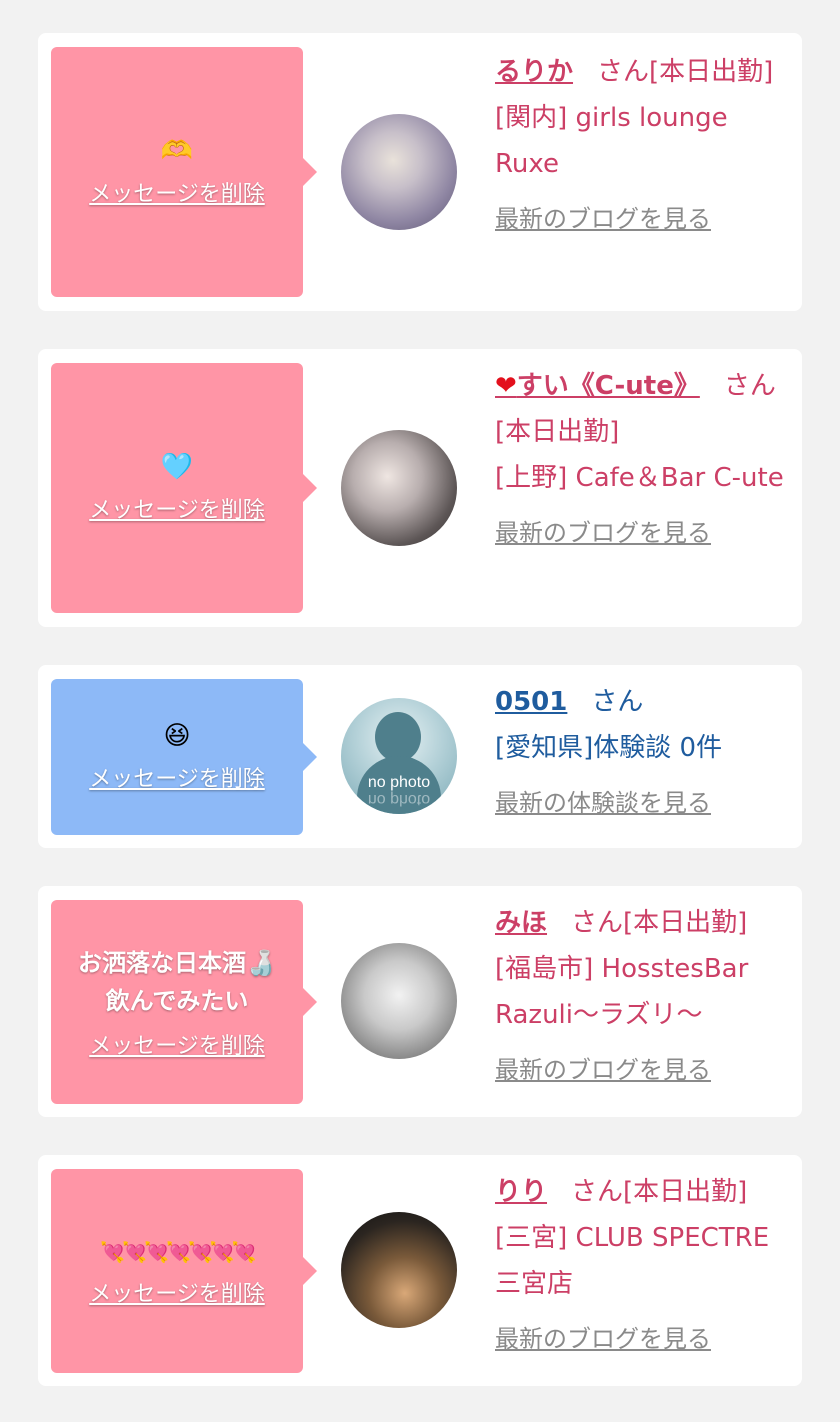 Image resolution: width=840 pixels, height=1422 pixels. I want to click on heart-arrow-emojis: 💘💘💘💘💘💘💘, so click(178, 1252).